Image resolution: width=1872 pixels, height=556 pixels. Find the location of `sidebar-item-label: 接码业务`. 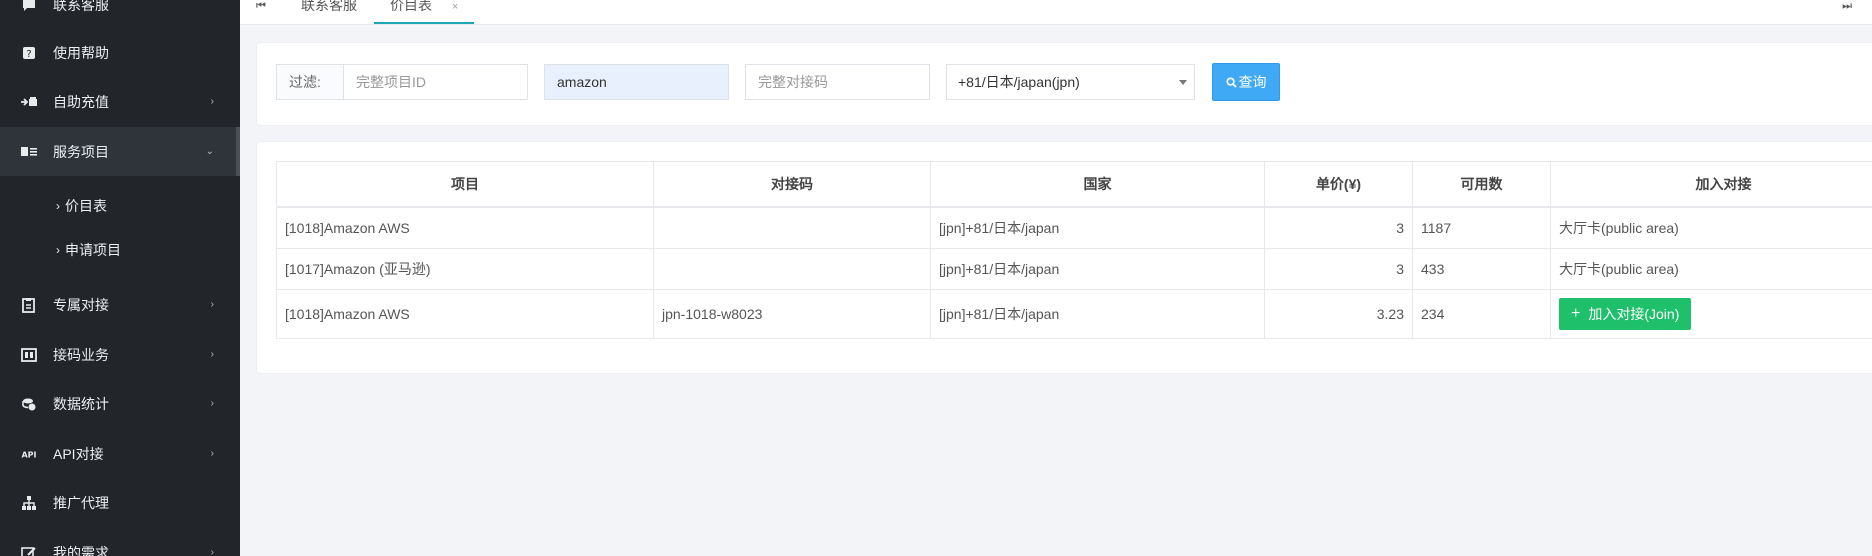

sidebar-item-label: 接码业务 is located at coordinates (81, 354).